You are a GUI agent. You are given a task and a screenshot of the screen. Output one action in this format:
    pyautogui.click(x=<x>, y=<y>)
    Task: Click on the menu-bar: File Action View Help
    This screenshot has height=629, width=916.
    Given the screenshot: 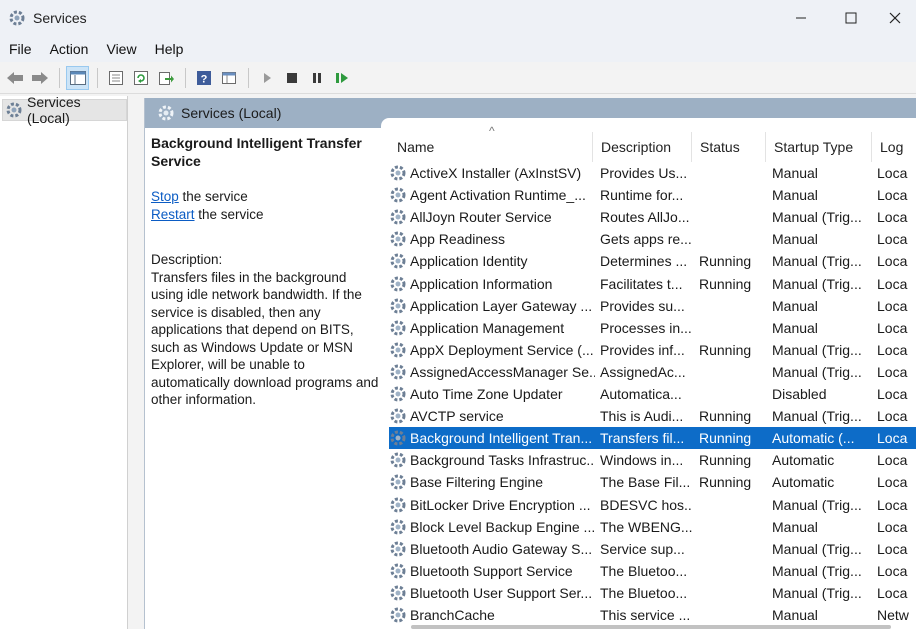 What is the action you would take?
    pyautogui.click(x=458, y=49)
    